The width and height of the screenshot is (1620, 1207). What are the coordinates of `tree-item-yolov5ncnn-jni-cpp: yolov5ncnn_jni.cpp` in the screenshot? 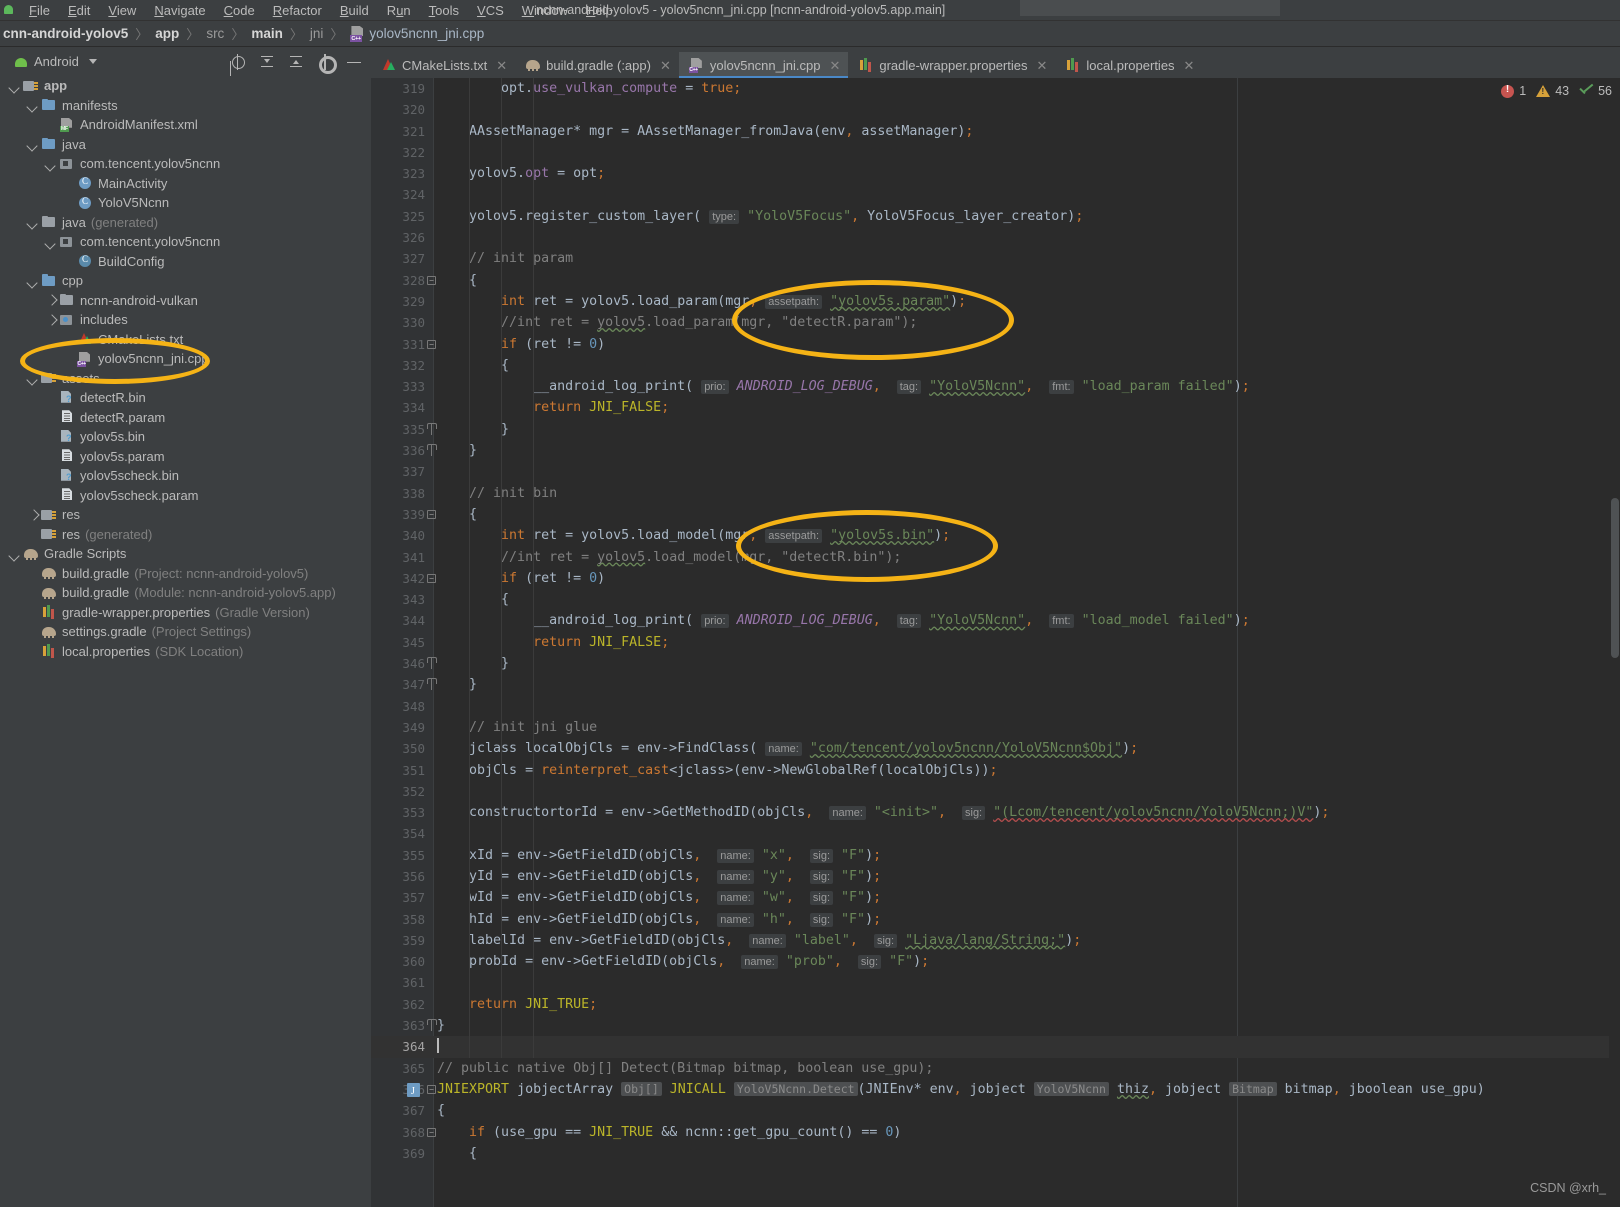 It's located at (185, 359).